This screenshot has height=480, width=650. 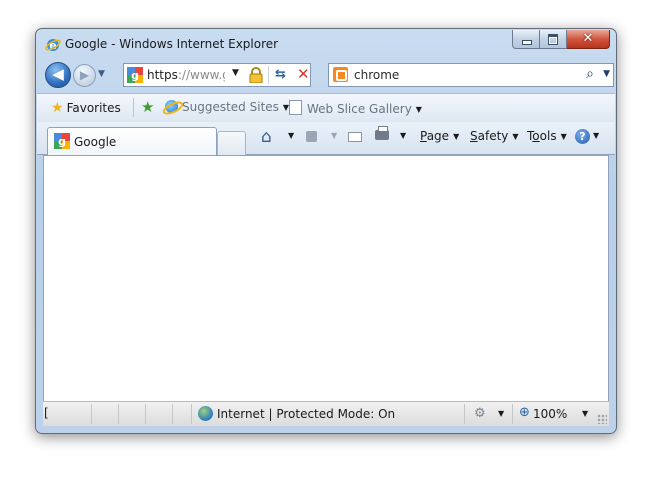 I want to click on refresh-icon: ⇆, so click(x=280, y=74).